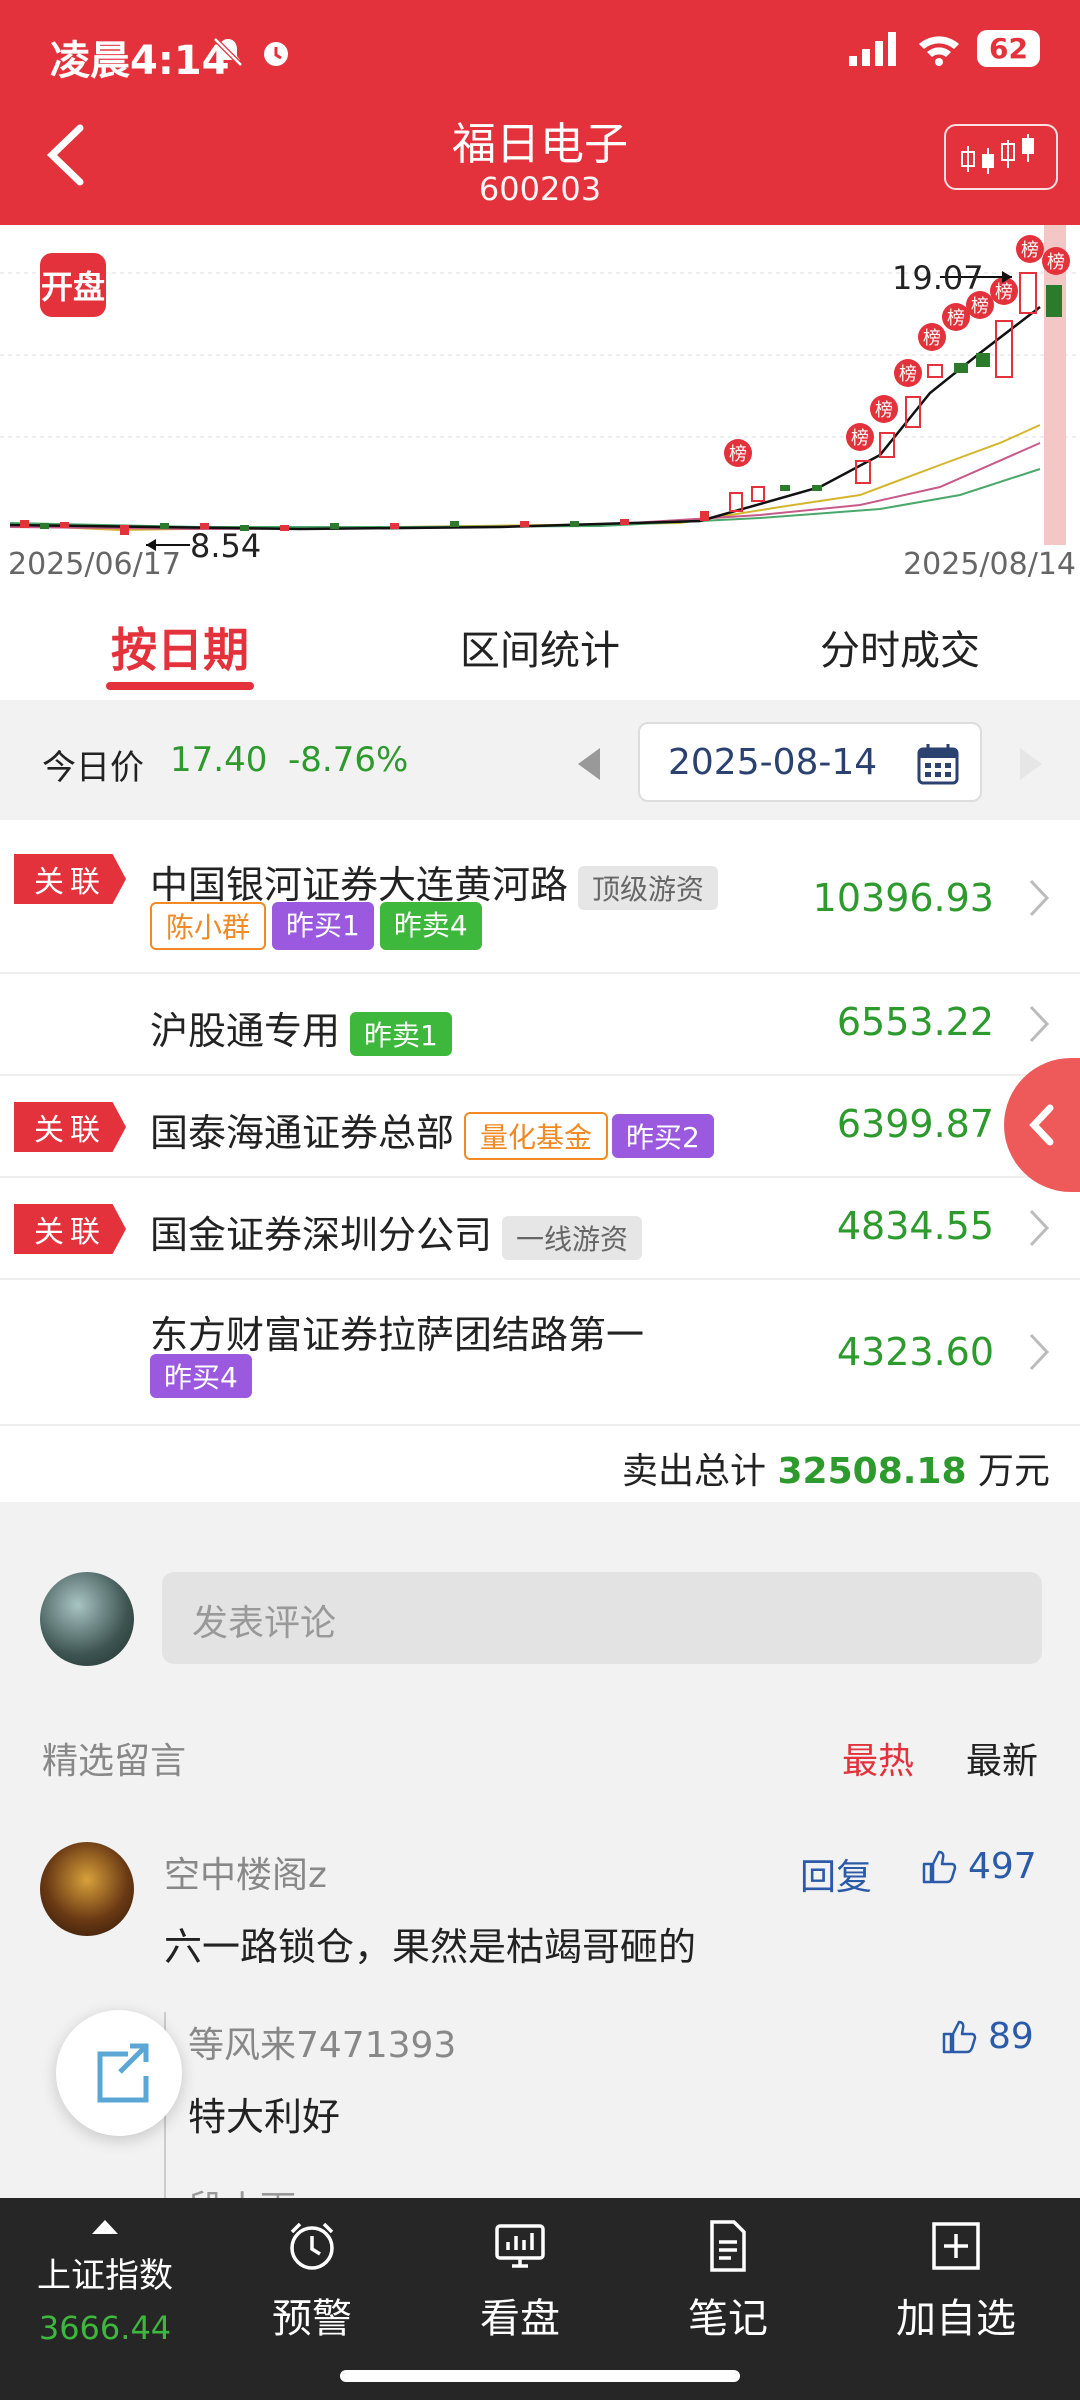 Image resolution: width=1080 pixels, height=2400 pixels. Describe the element at coordinates (105, 2328) in the screenshot. I see `index-value: 3666.44` at that location.